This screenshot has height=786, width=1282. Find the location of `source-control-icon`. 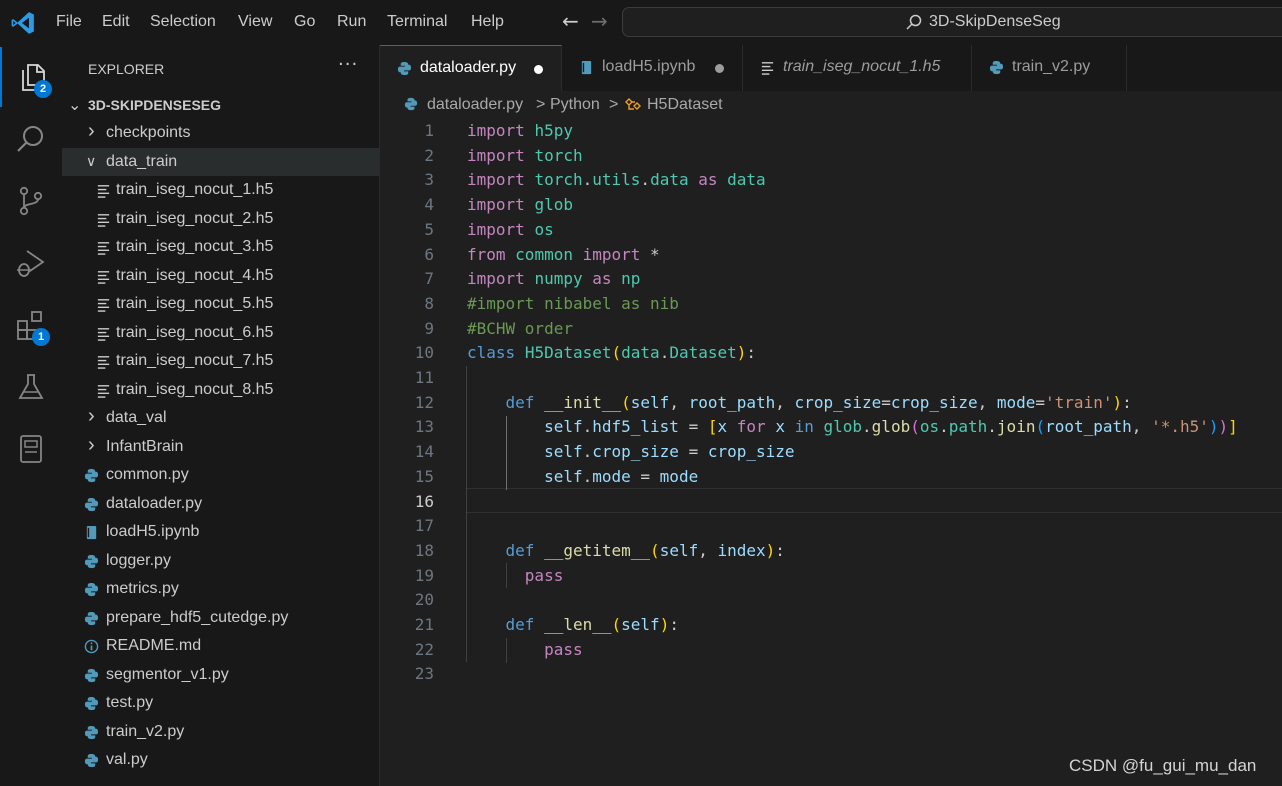

source-control-icon is located at coordinates (31, 201).